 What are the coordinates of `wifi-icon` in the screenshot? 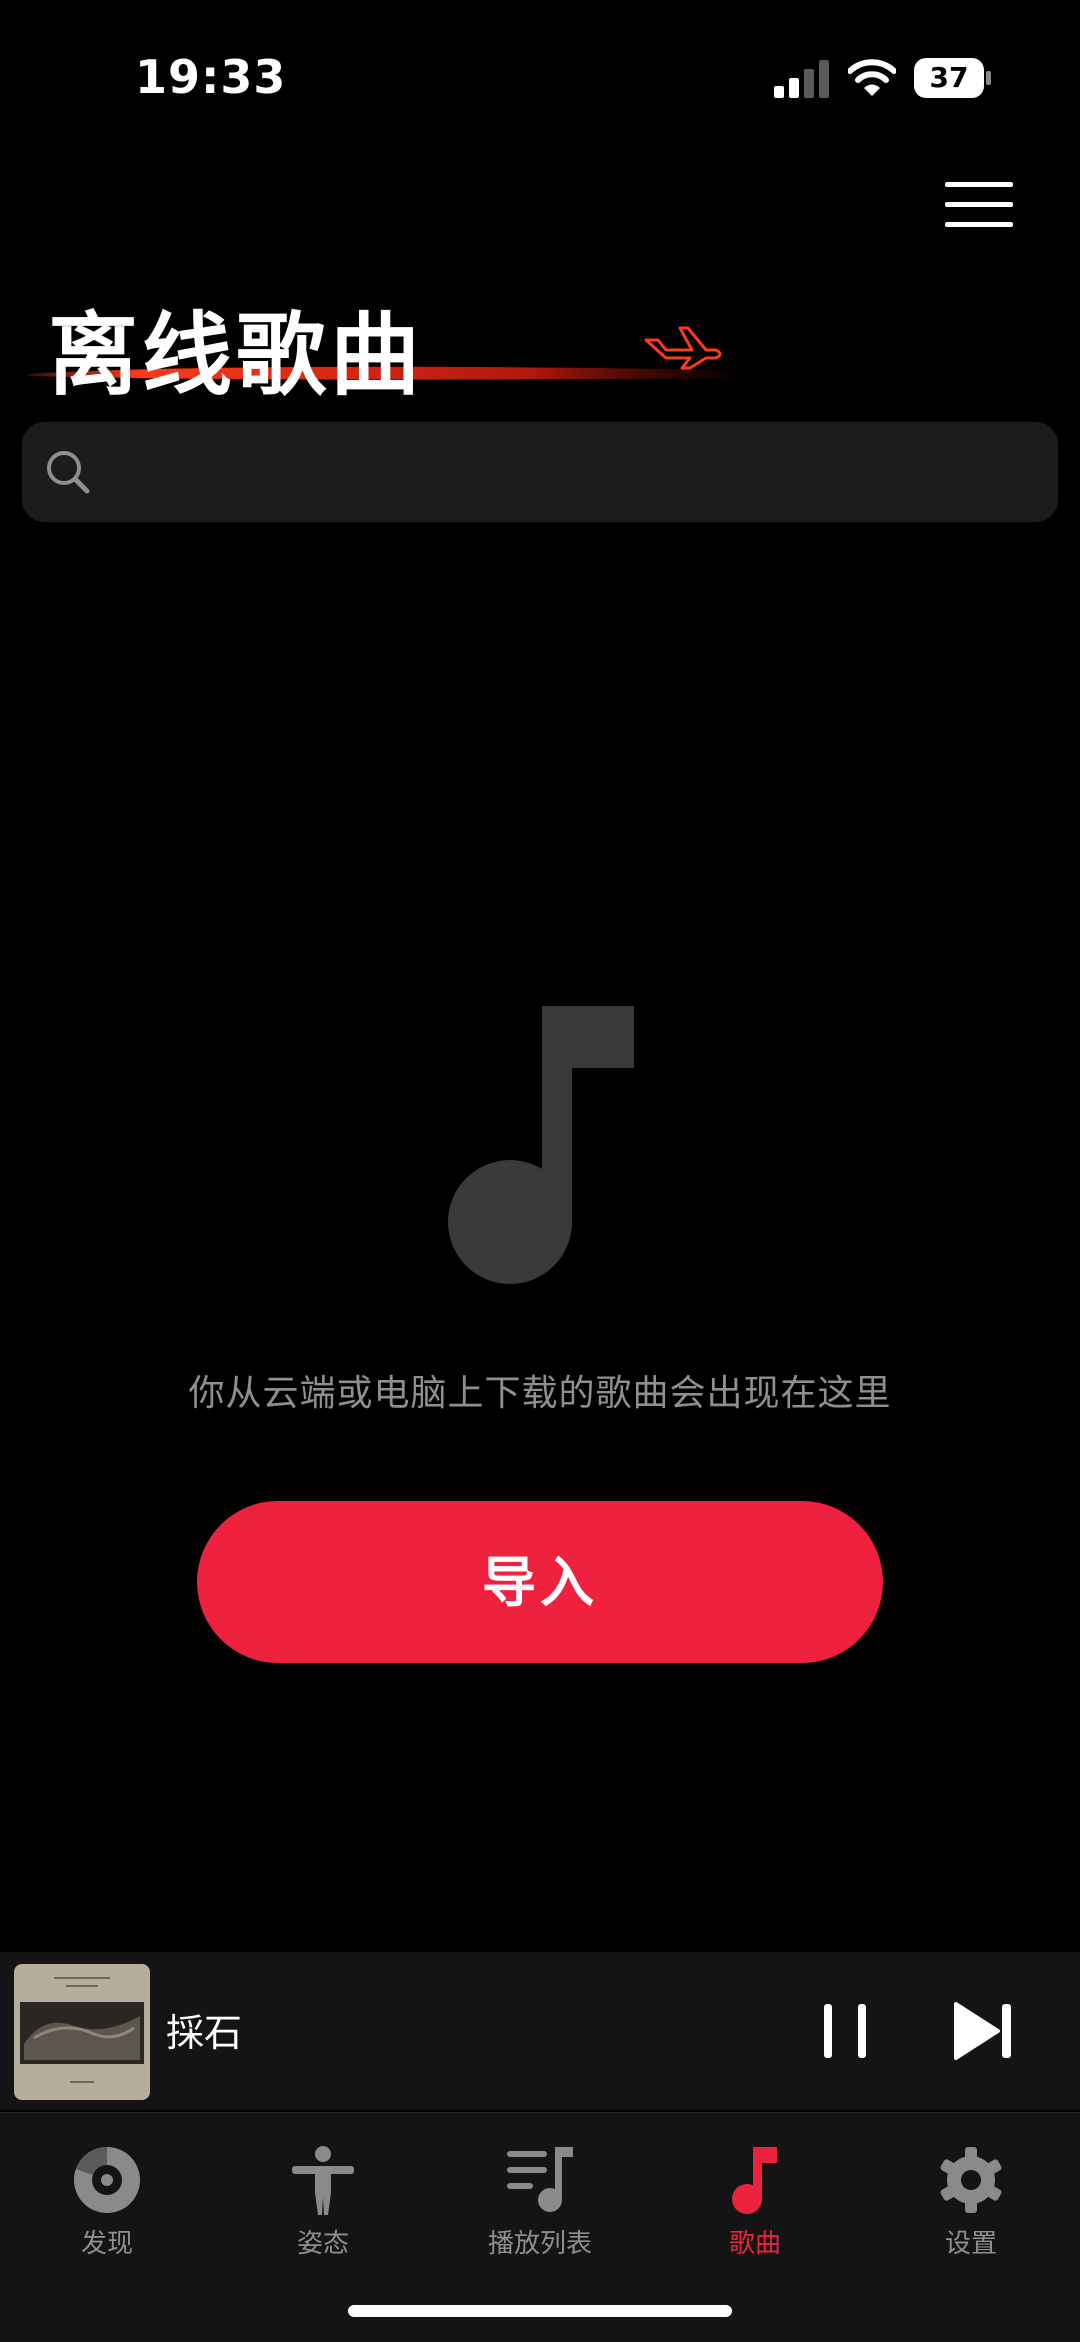 It's located at (872, 77).